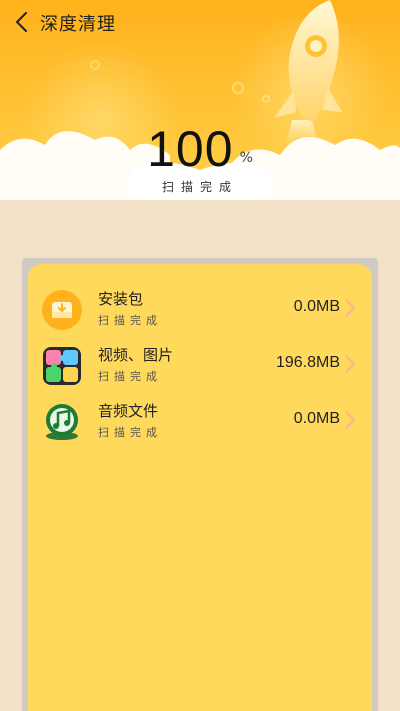 Image resolution: width=400 pixels, height=711 pixels. Describe the element at coordinates (307, 362) in the screenshot. I see `item-size: 196.8MB` at that location.